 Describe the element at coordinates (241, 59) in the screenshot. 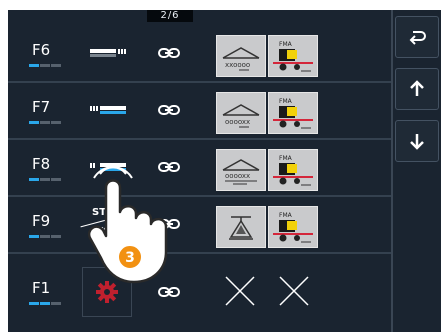

I see `boom-nozzles-icon: xxoooo` at that location.